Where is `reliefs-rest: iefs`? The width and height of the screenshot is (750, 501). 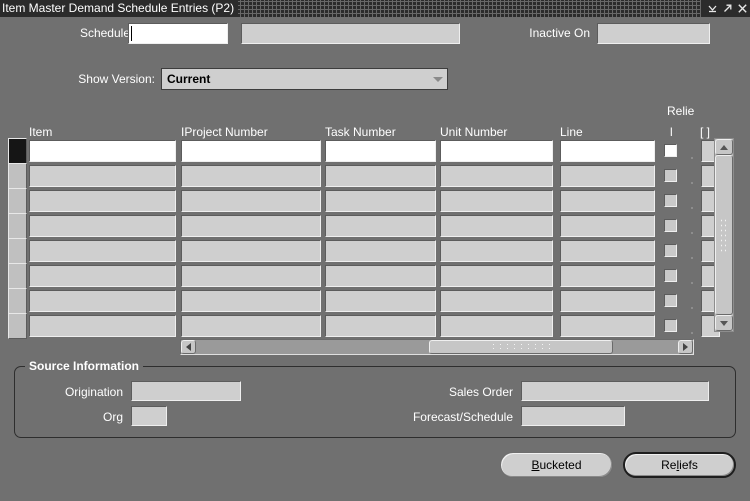
reliefs-rest: iefs is located at coordinates (688, 465).